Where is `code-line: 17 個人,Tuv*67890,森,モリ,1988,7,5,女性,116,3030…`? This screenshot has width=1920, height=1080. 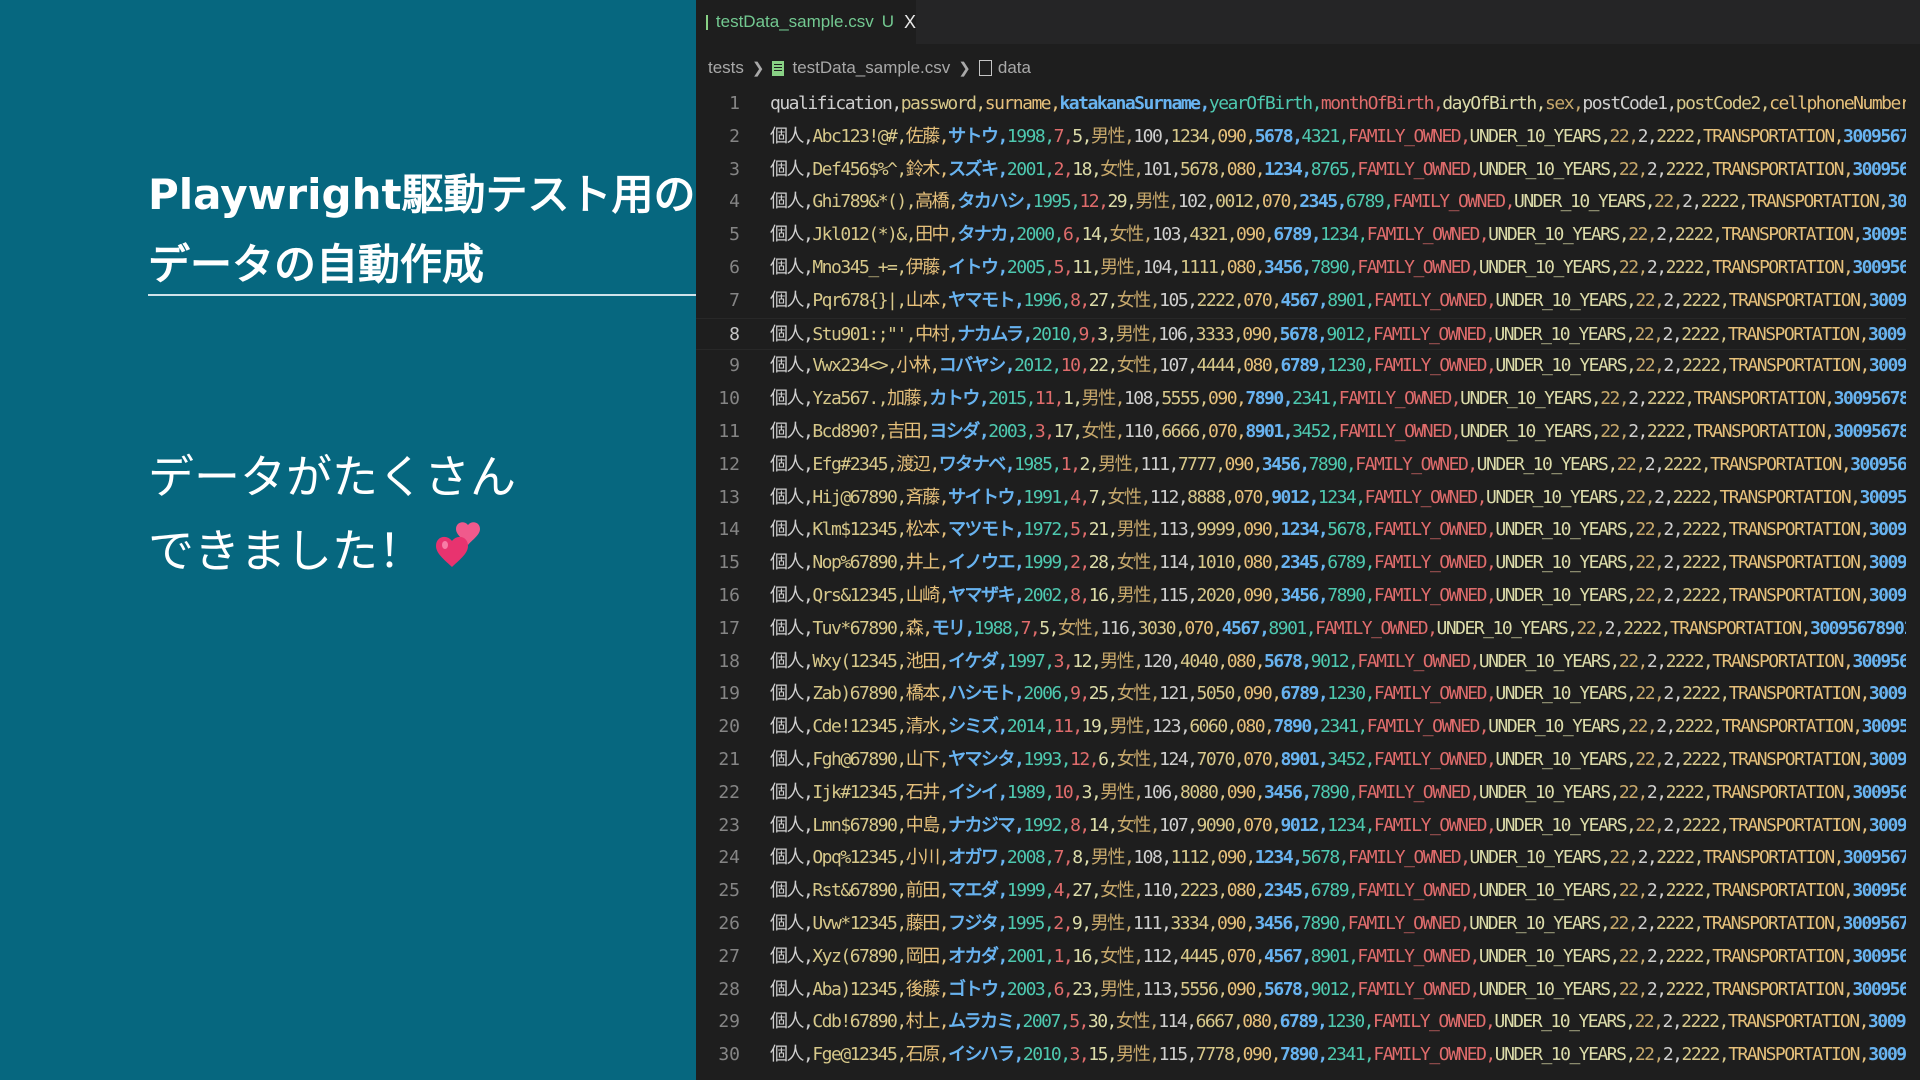 code-line: 17 個人,Tuv*67890,森,モリ,1988,7,5,女性,116,3030… is located at coordinates (1308, 629).